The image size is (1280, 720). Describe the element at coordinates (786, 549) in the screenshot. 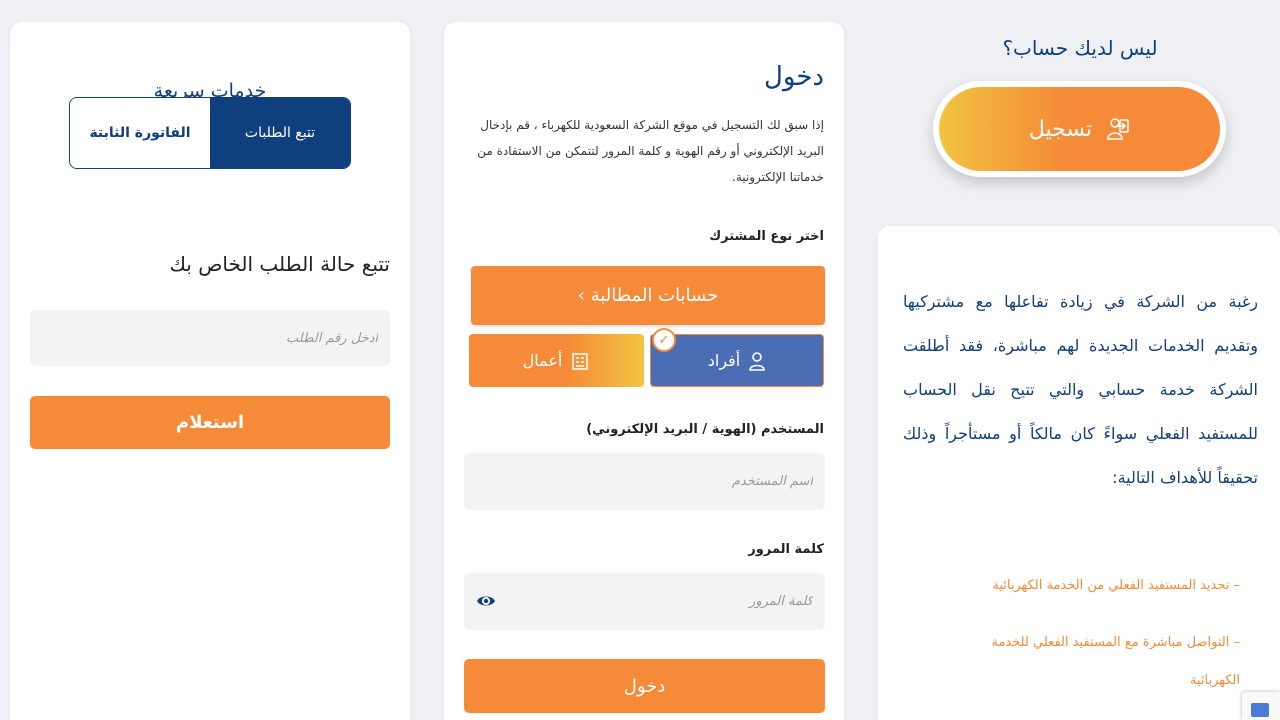

I see `password-label: كلمة المرور` at that location.